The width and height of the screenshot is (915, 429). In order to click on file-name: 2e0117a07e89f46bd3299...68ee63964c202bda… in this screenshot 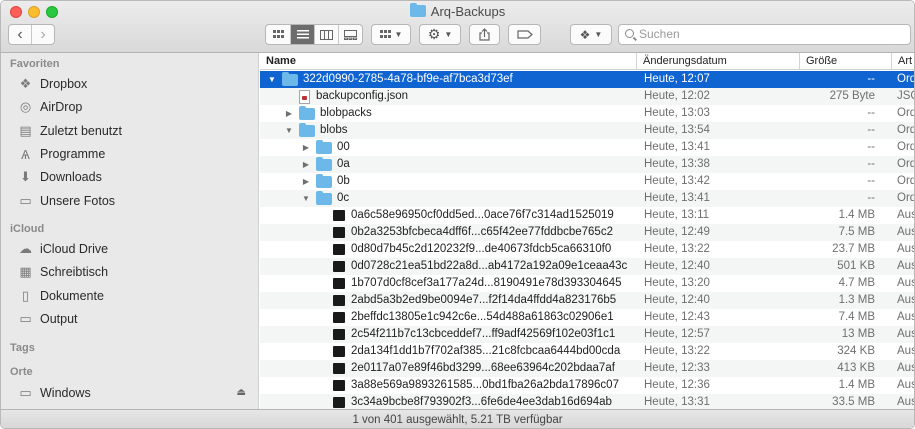, I will do `click(483, 368)`.